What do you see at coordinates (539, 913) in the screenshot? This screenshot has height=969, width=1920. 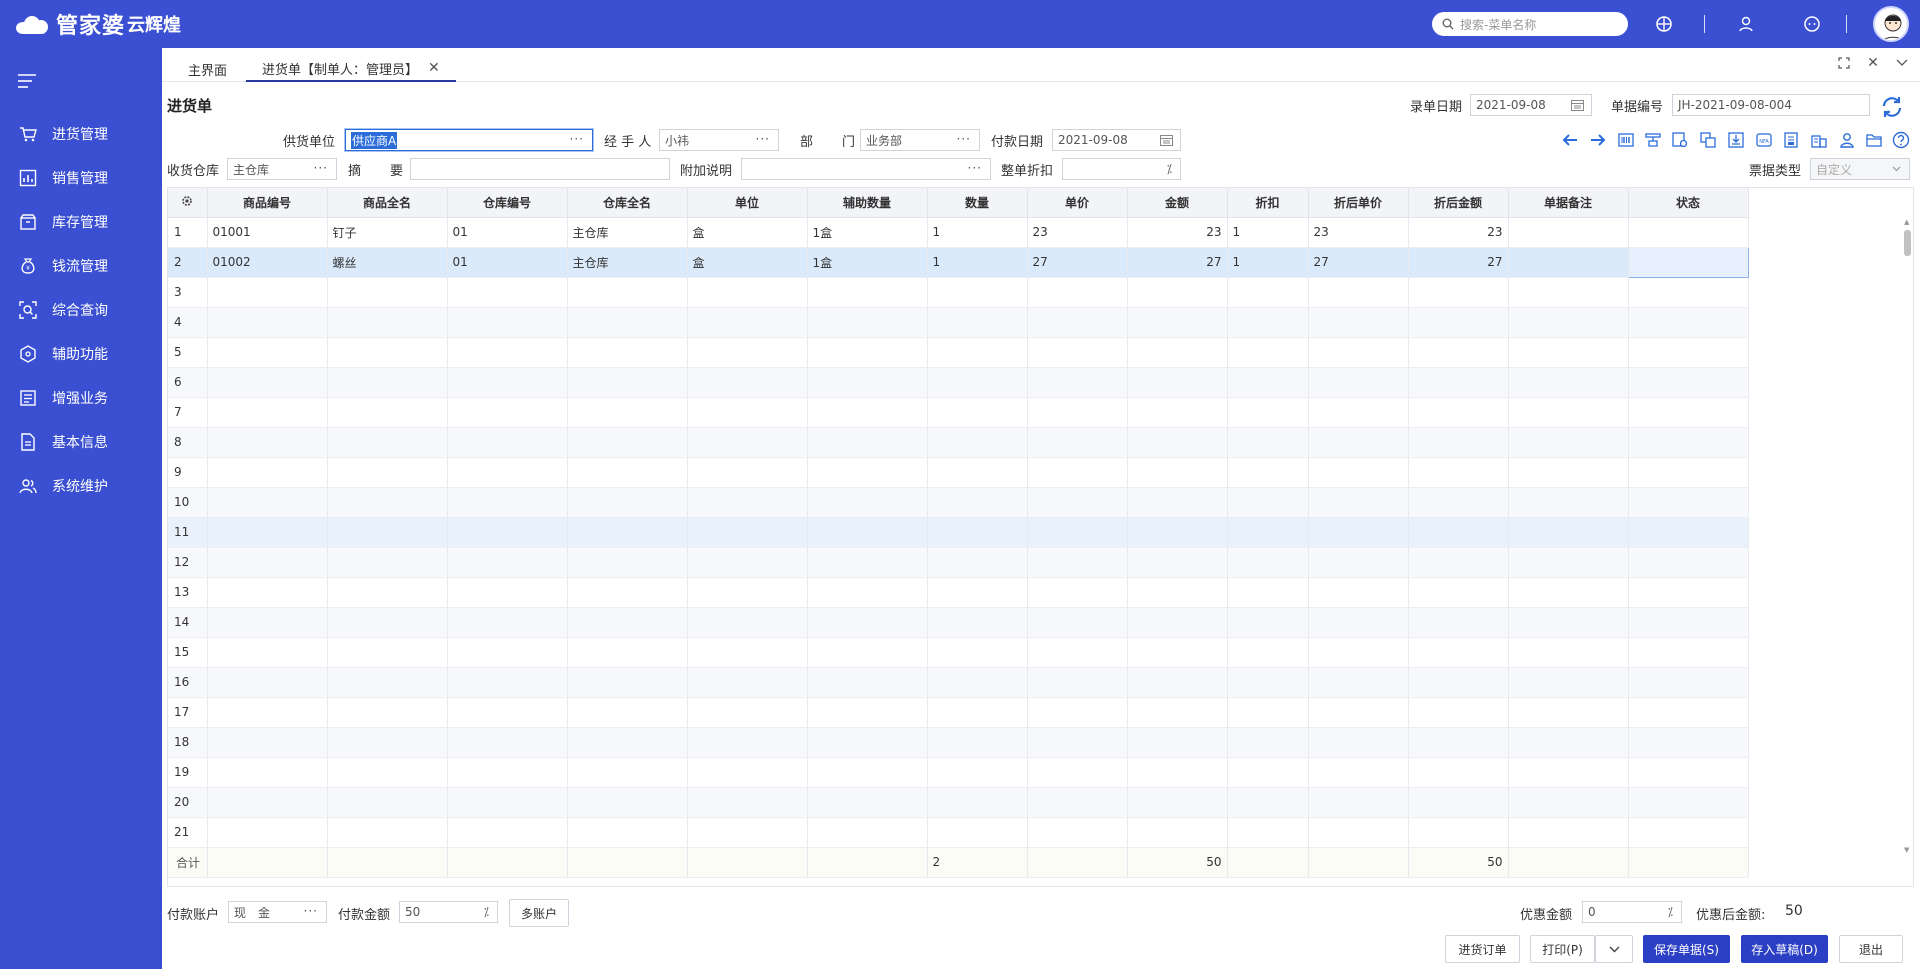 I see `multi-account-button: 多账户` at bounding box center [539, 913].